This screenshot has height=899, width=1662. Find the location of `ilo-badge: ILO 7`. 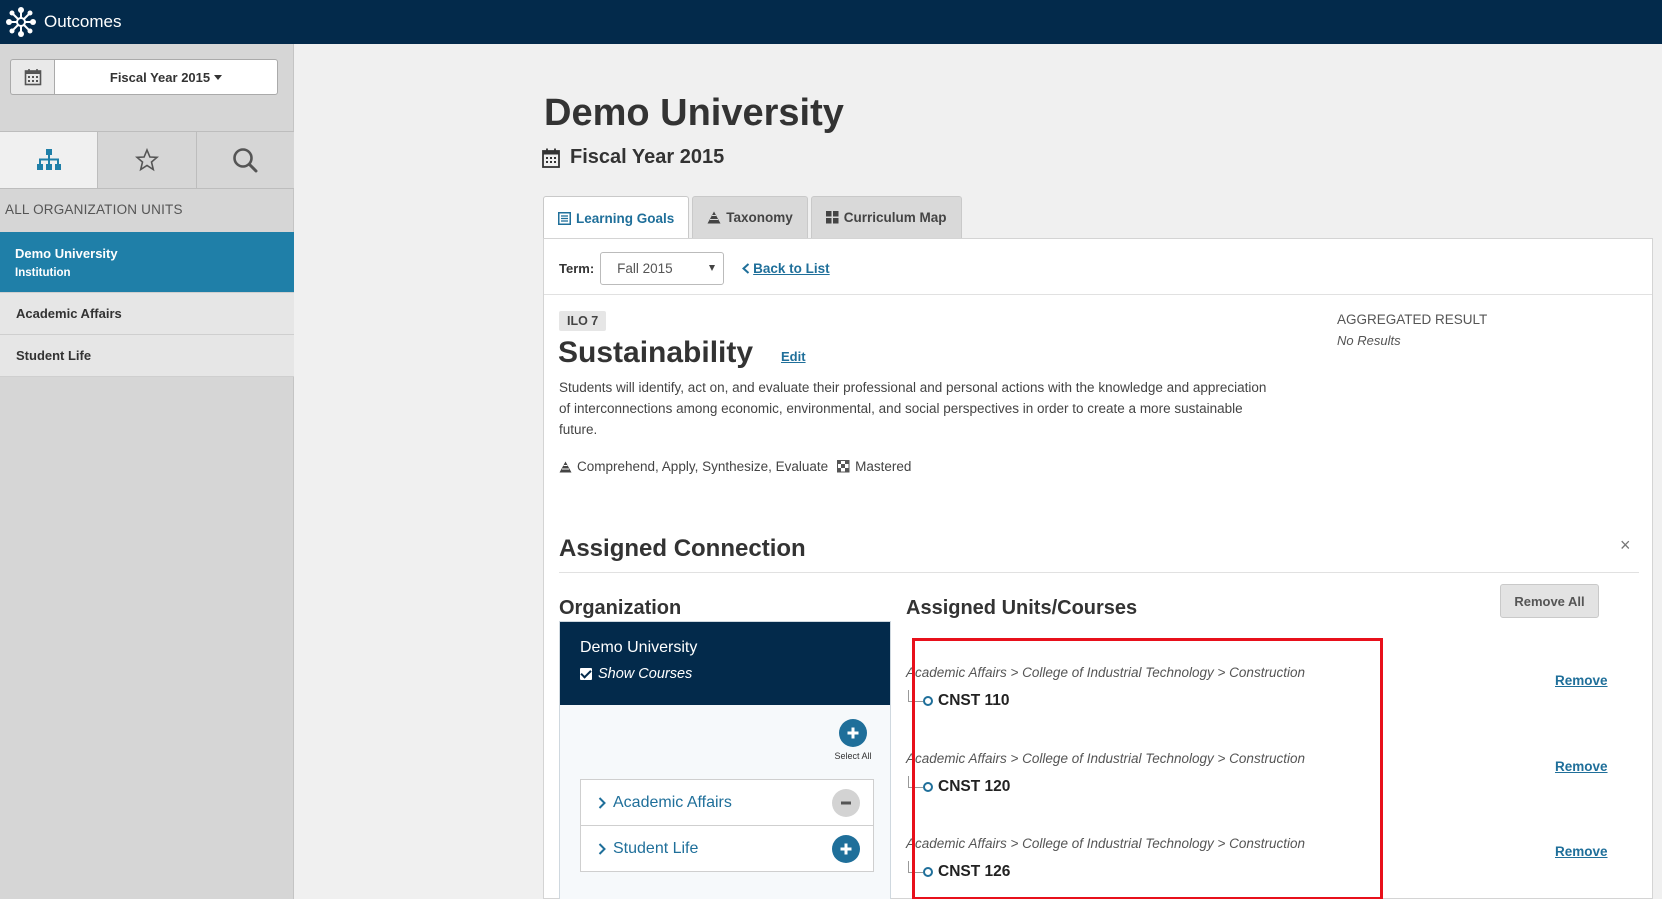

ilo-badge: ILO 7 is located at coordinates (583, 321).